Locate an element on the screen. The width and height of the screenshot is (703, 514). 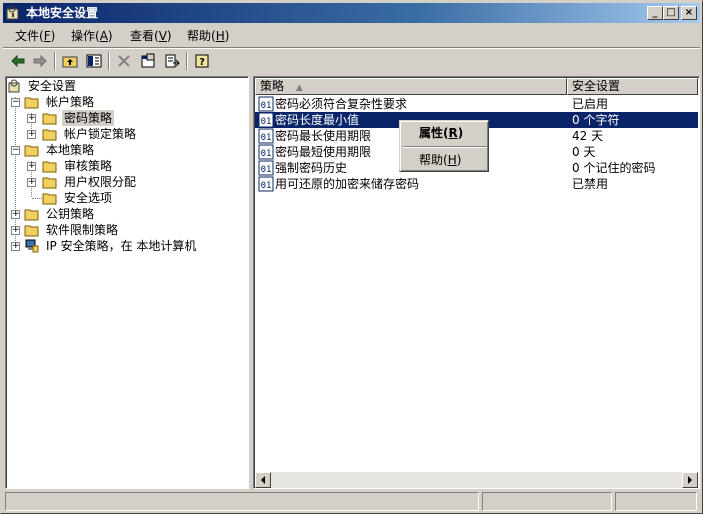
export-list-icon is located at coordinates (172, 61).